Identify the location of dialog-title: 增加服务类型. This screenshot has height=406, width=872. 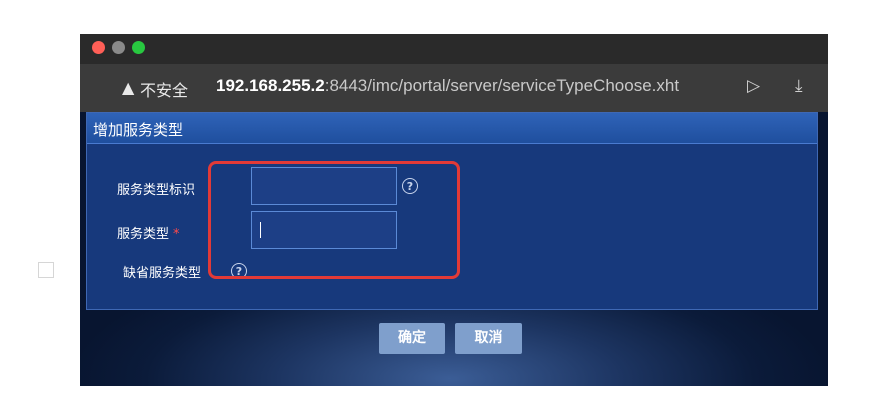
(138, 130).